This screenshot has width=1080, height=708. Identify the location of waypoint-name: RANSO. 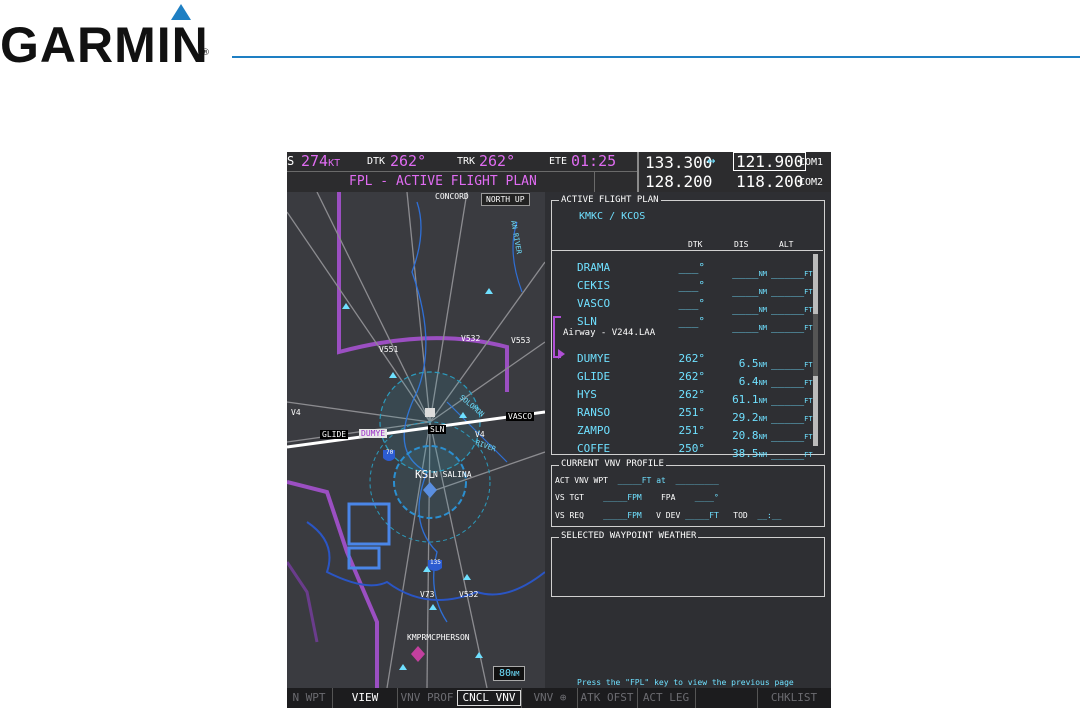
(594, 412).